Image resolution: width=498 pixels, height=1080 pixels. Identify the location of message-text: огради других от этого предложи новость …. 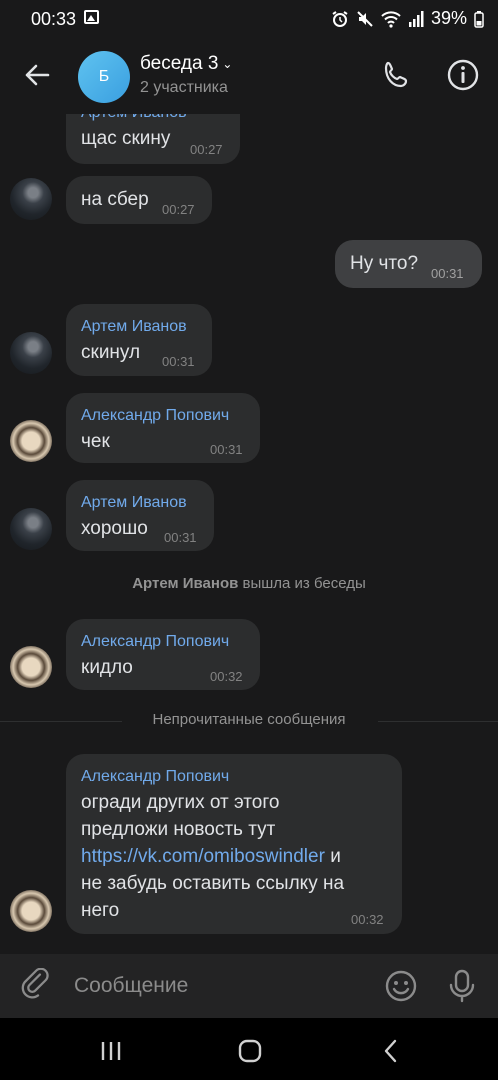
(237, 856).